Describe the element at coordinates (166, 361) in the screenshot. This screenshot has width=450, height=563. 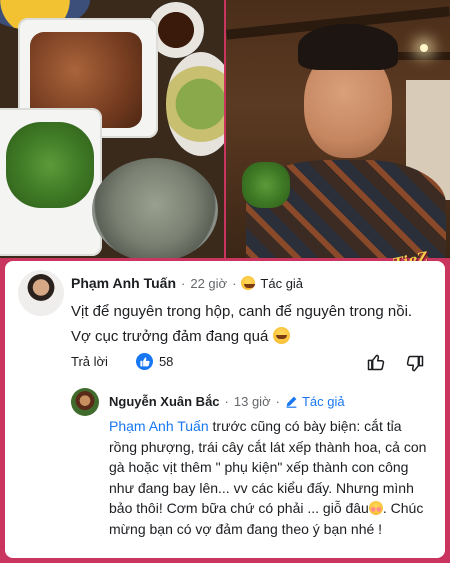
I see `like-count: 58` at that location.